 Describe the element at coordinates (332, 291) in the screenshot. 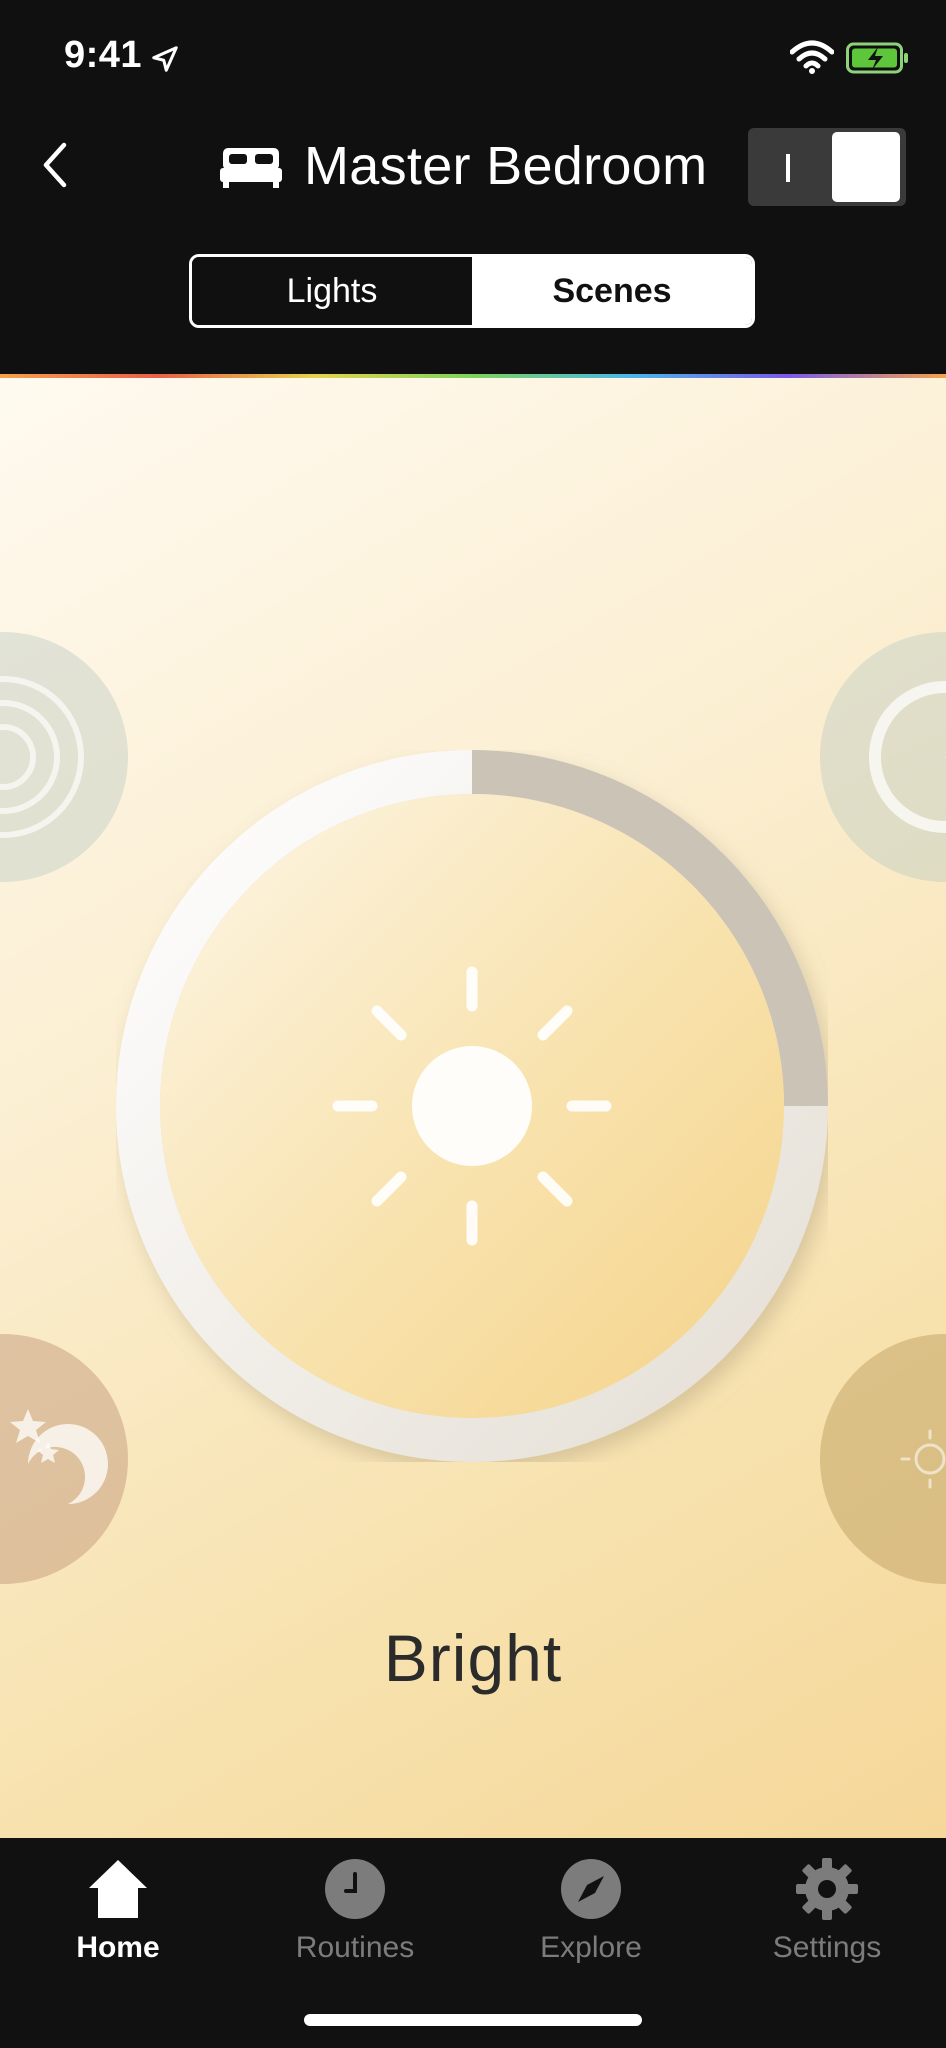

I see `tab-lights: Lights` at that location.